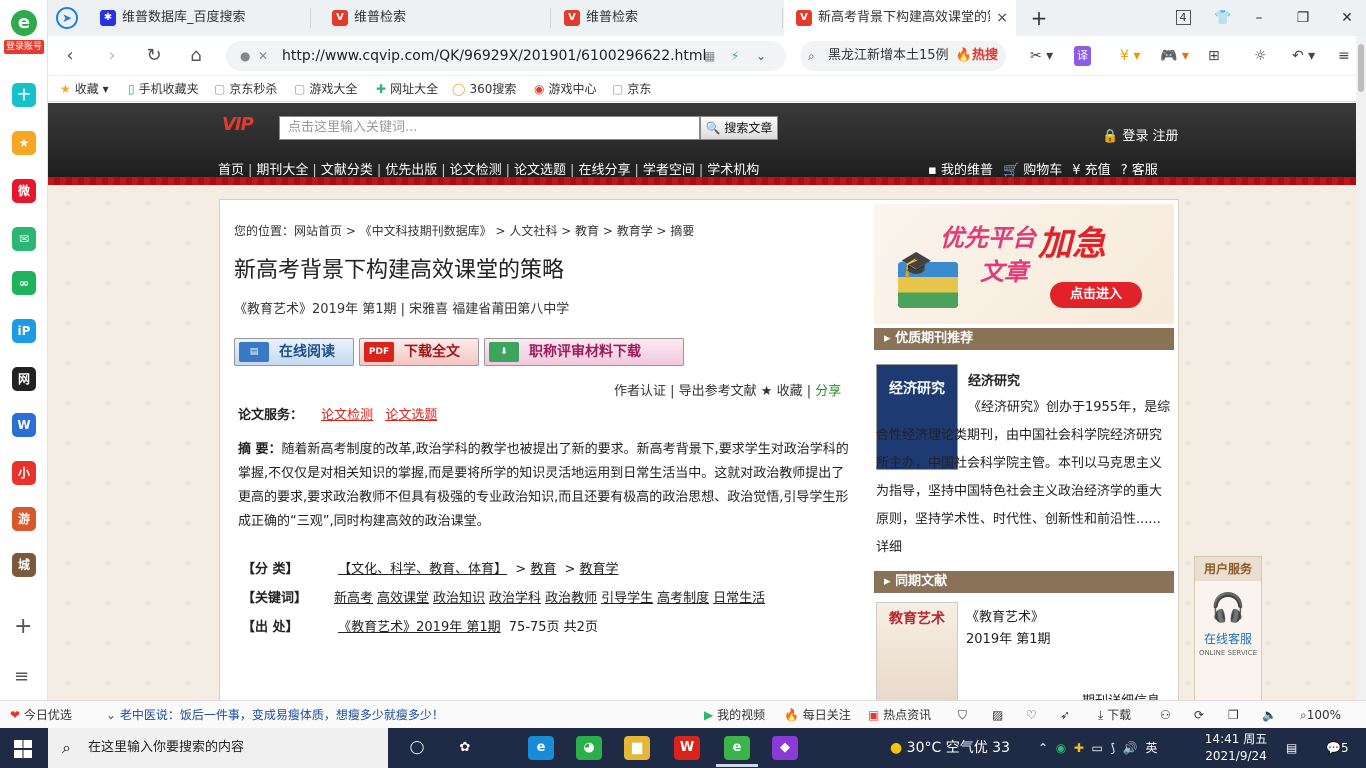 Image resolution: width=1366 pixels, height=768 pixels. I want to click on game-icon: 游, so click(24, 519).